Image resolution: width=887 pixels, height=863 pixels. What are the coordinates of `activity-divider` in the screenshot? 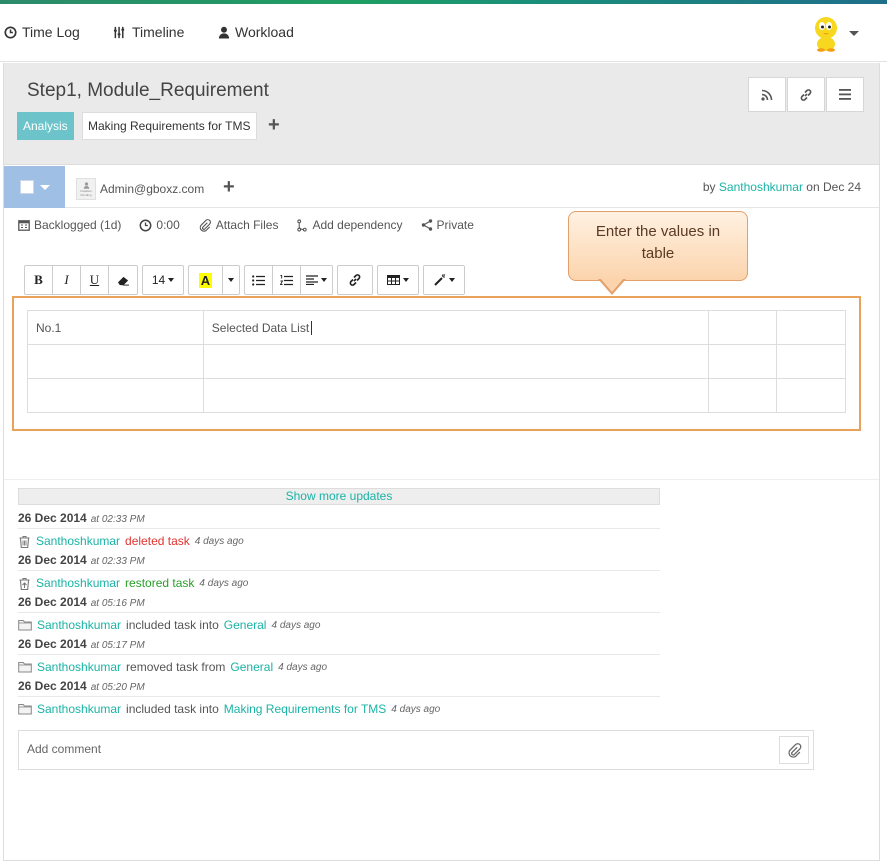 It's located at (441, 479).